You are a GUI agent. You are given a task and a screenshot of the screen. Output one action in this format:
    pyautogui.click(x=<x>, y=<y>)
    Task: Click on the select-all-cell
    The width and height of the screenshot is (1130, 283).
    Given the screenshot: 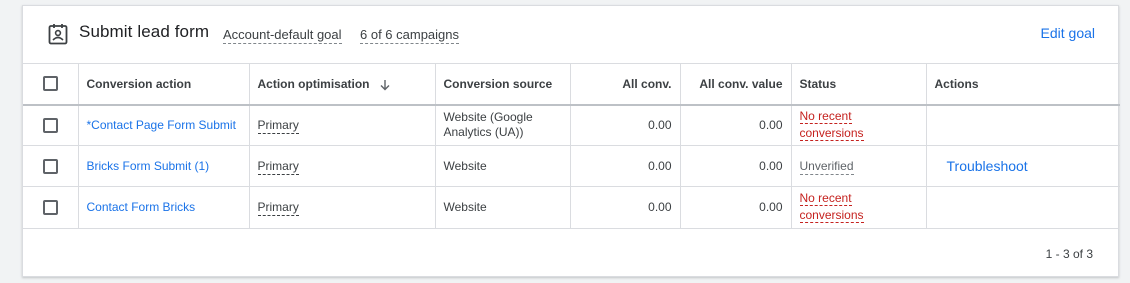 What is the action you would take?
    pyautogui.click(x=50, y=84)
    